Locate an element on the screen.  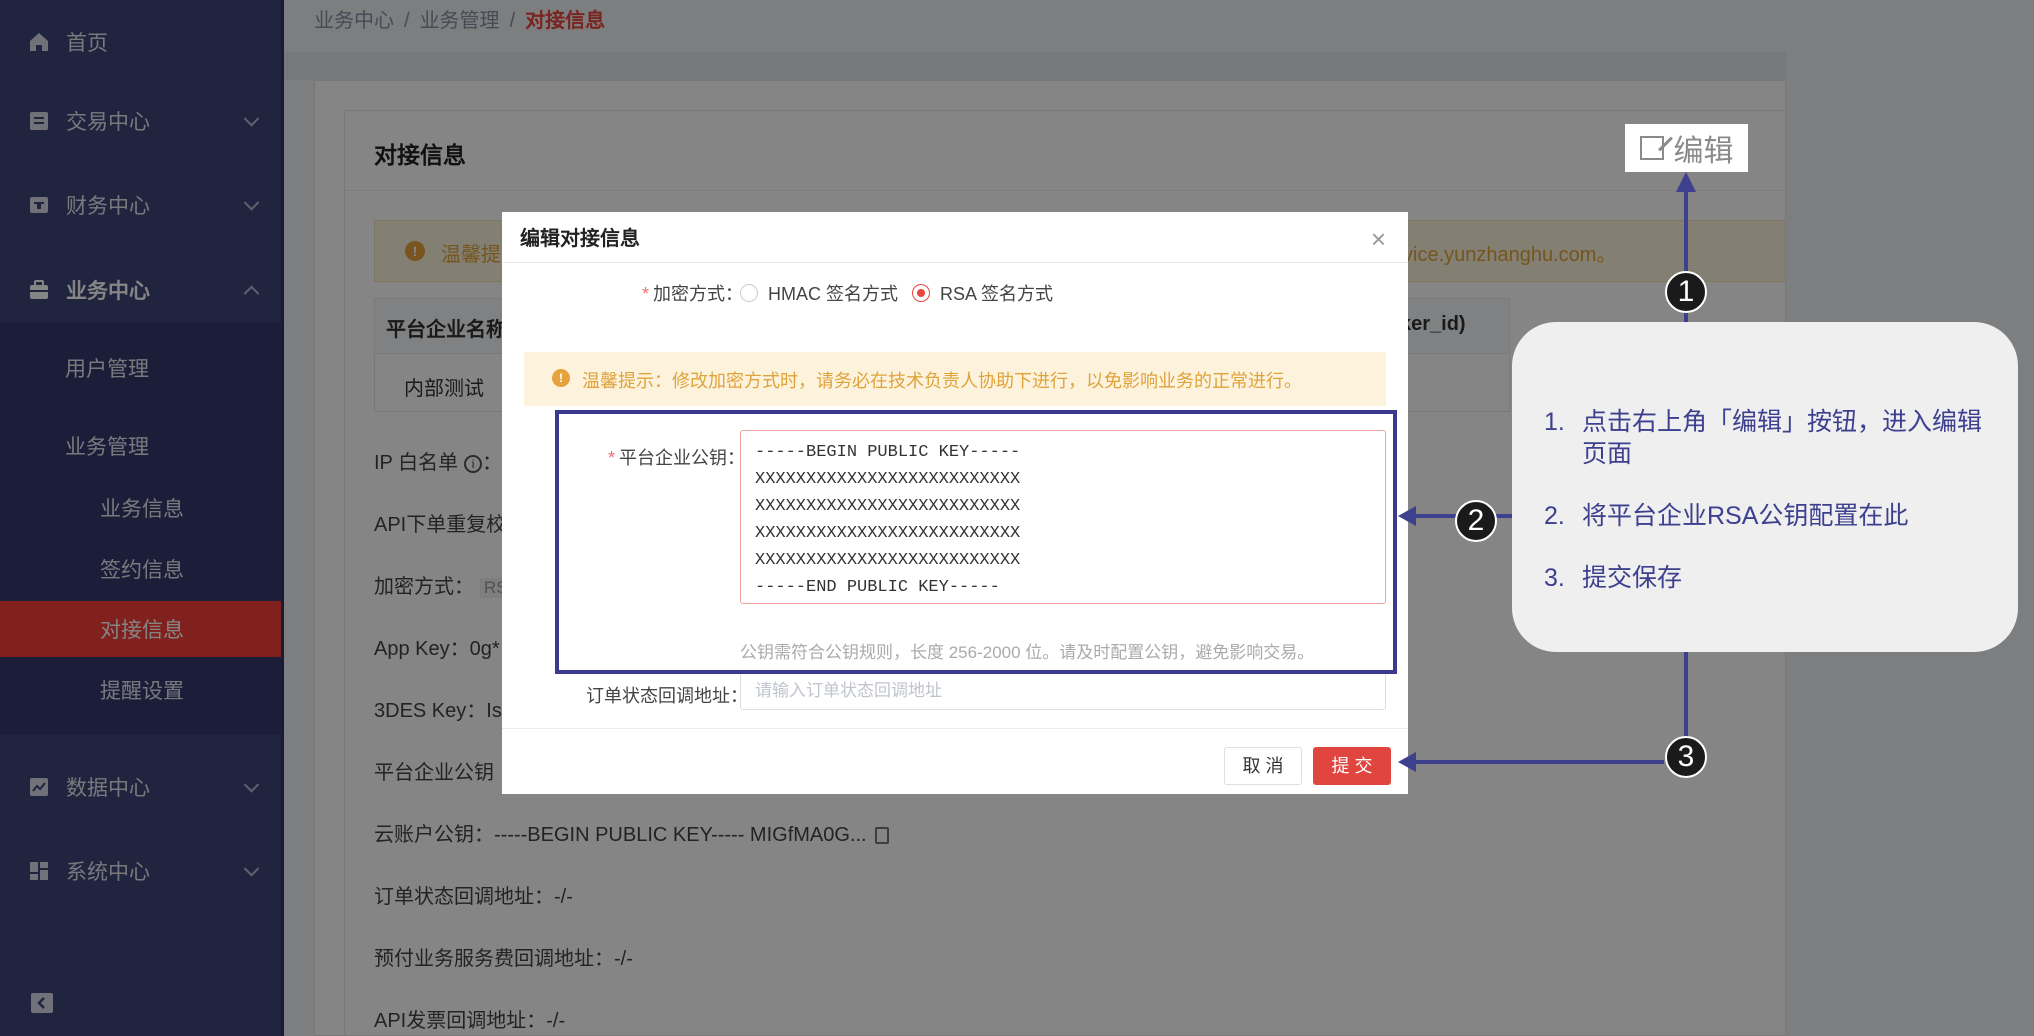
step-number: 3. is located at coordinates (1554, 578).